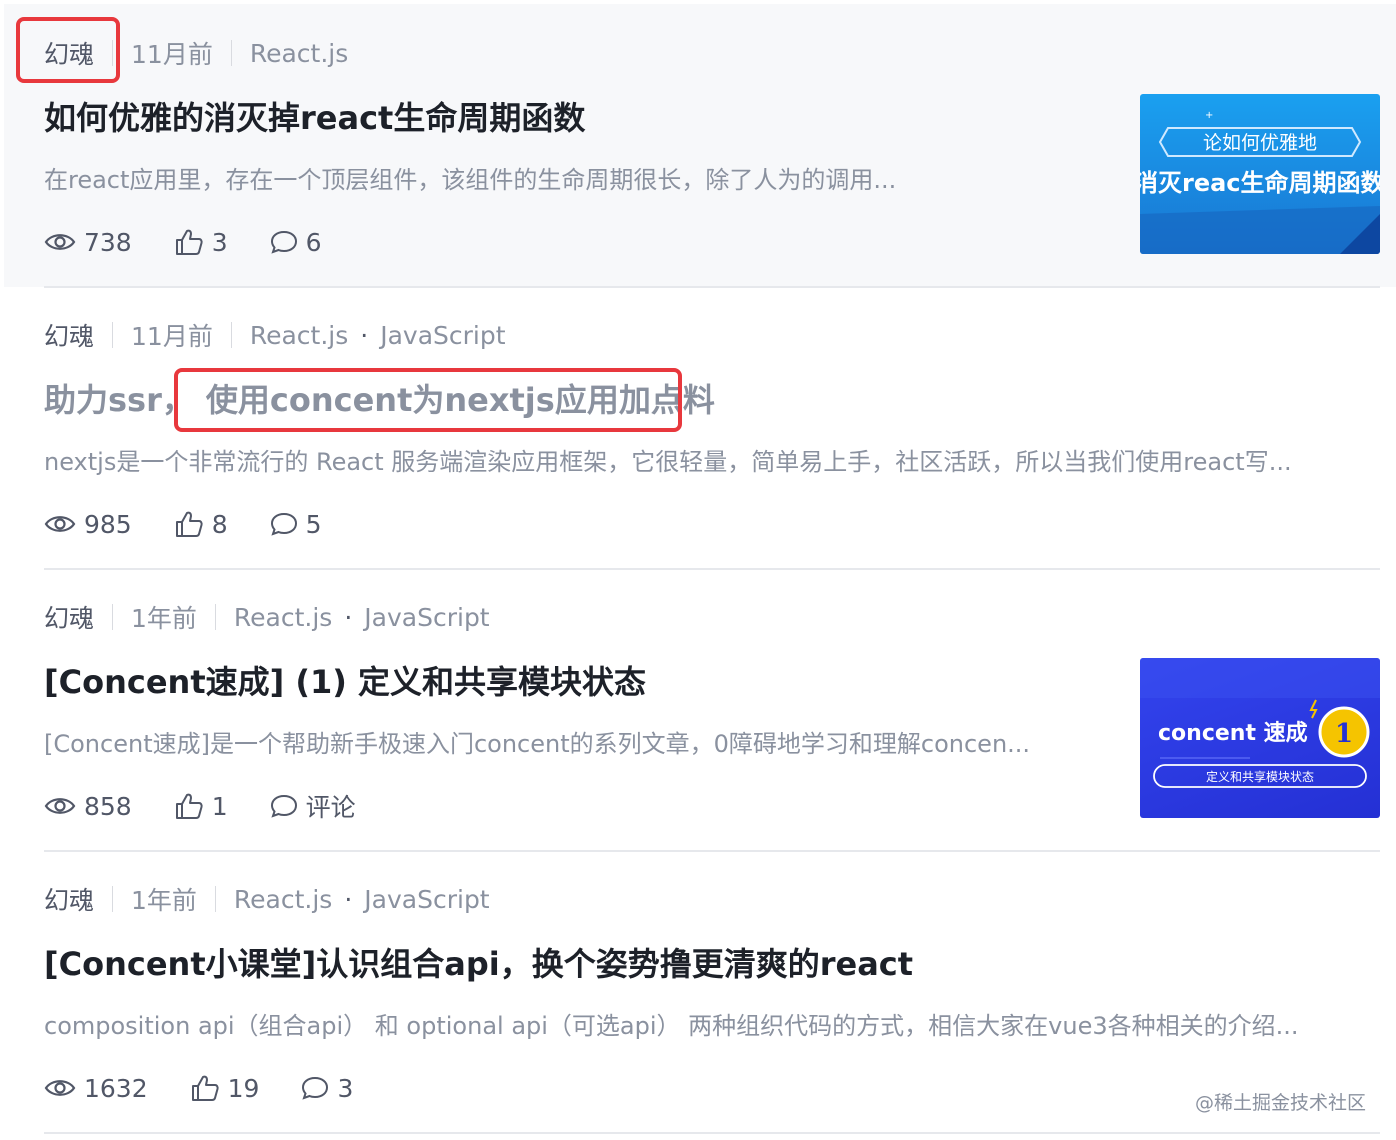  Describe the element at coordinates (119, 400) in the screenshot. I see `title-prefix: 助力ssr，` at that location.